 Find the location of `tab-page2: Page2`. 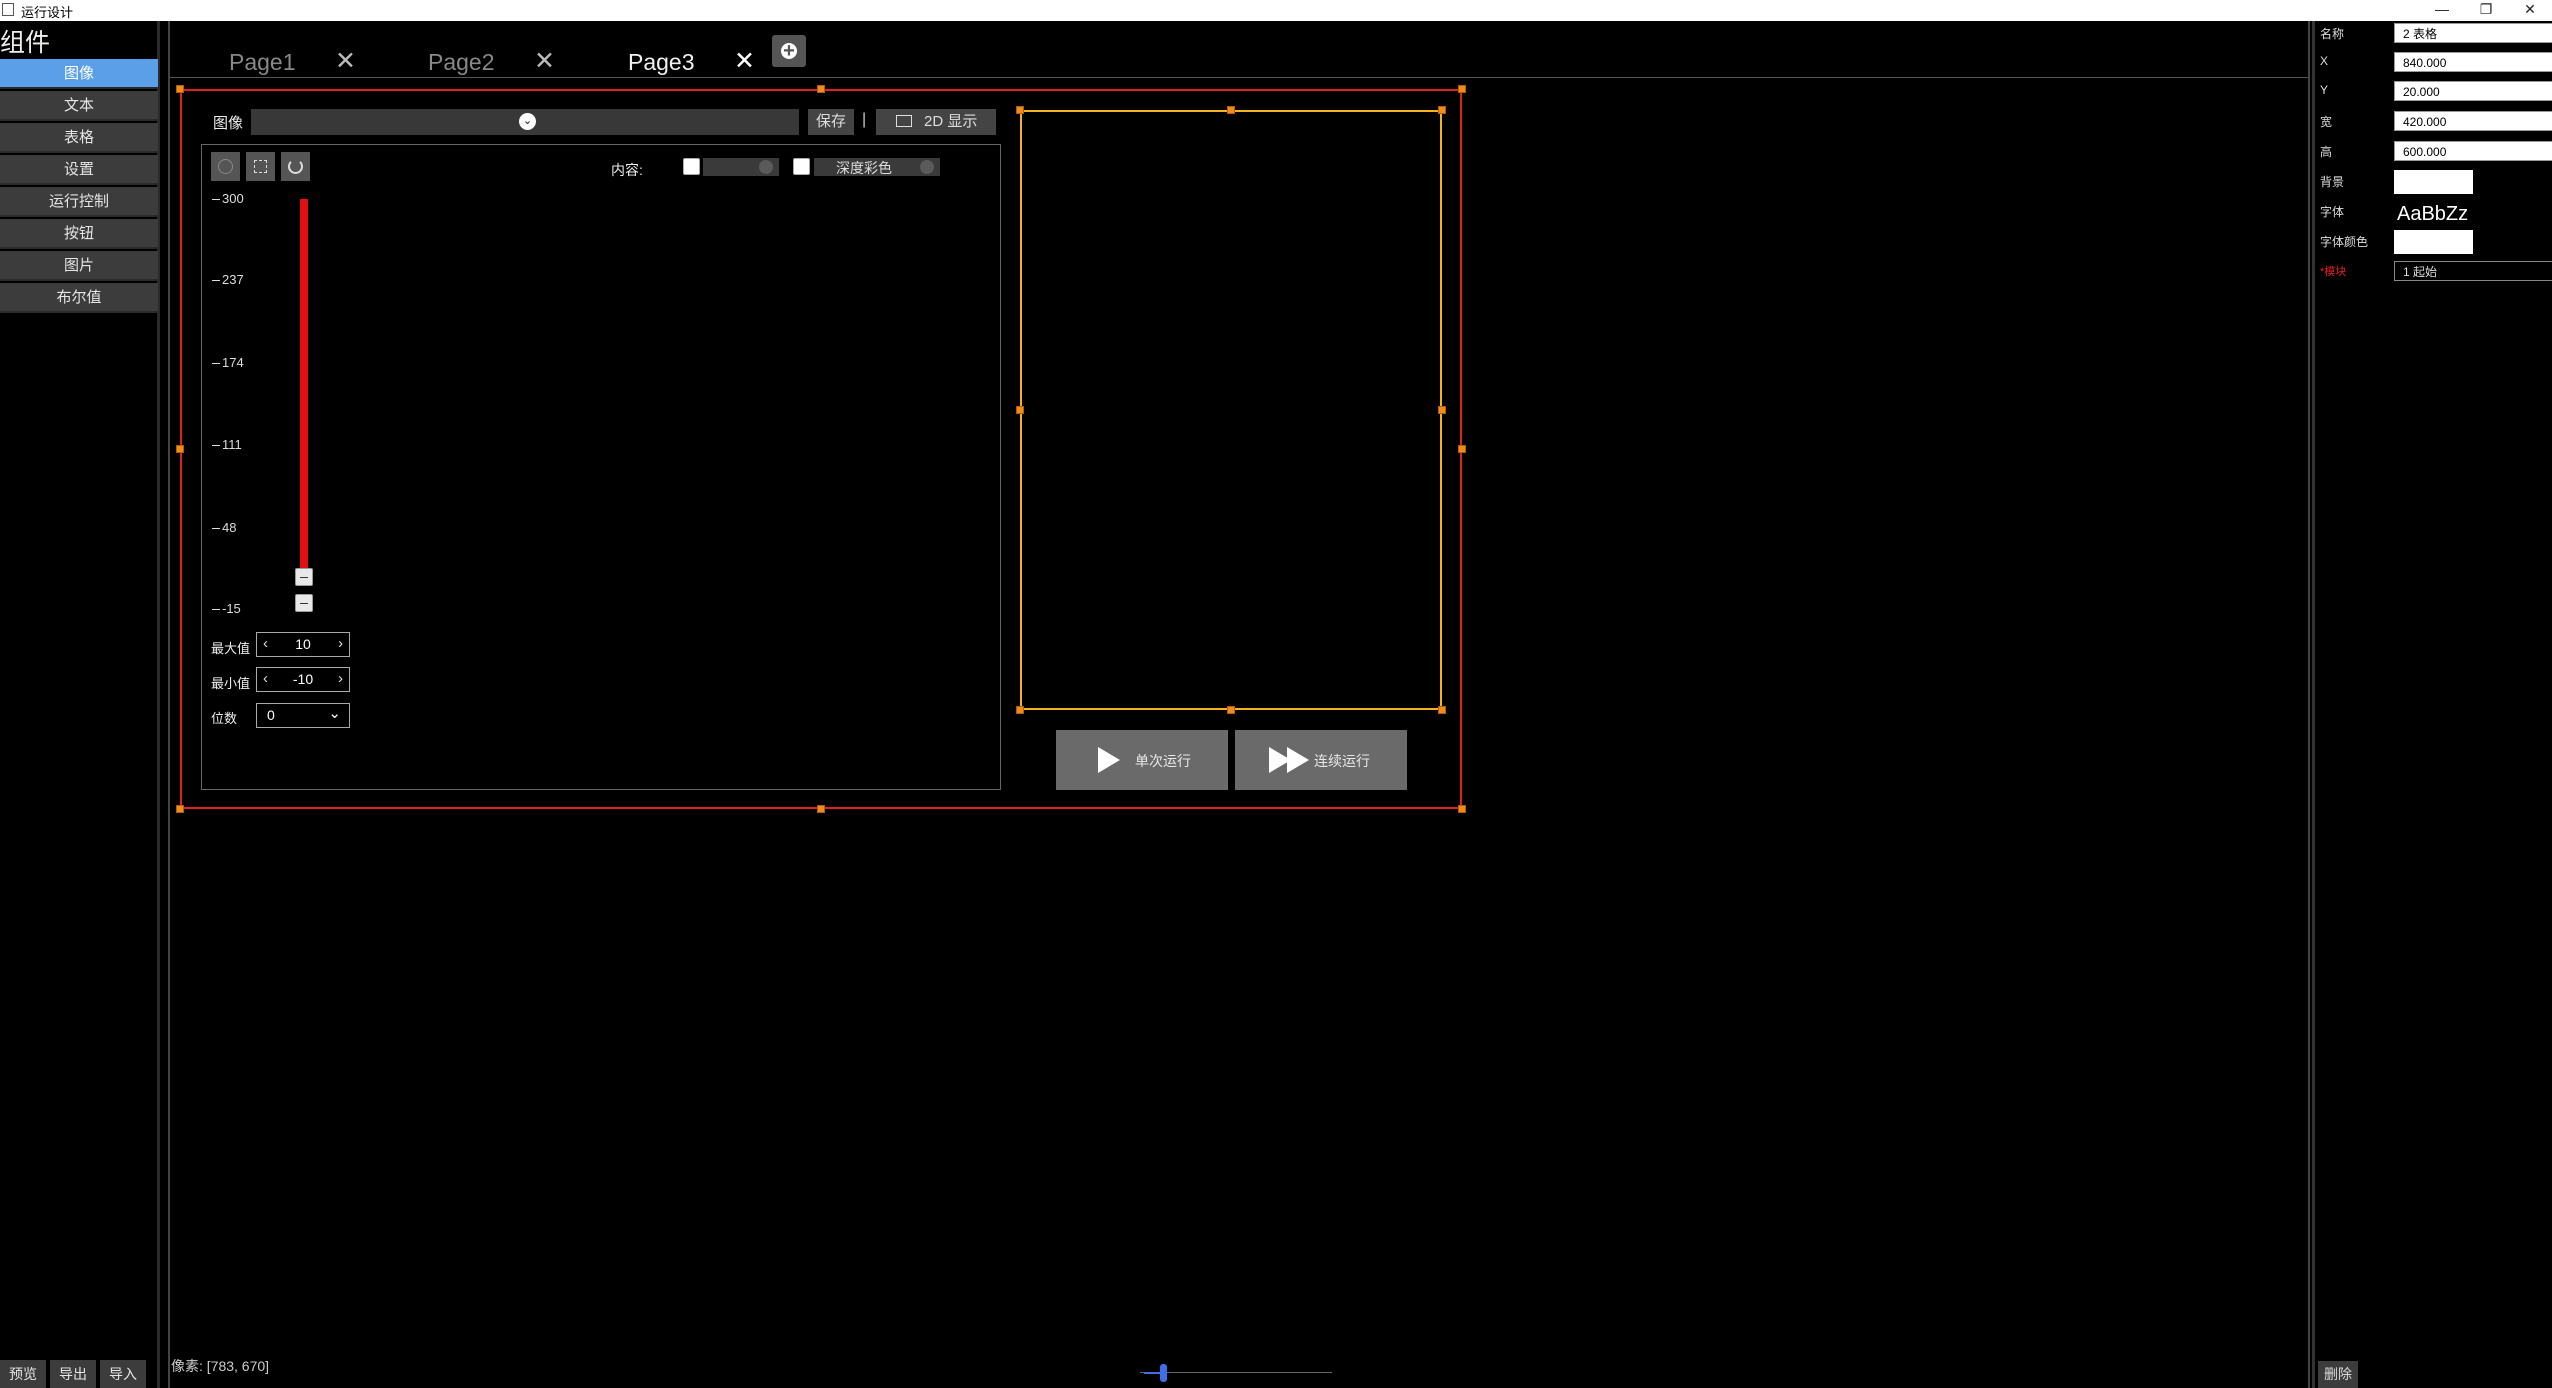

tab-page2: Page2 is located at coordinates (461, 62).